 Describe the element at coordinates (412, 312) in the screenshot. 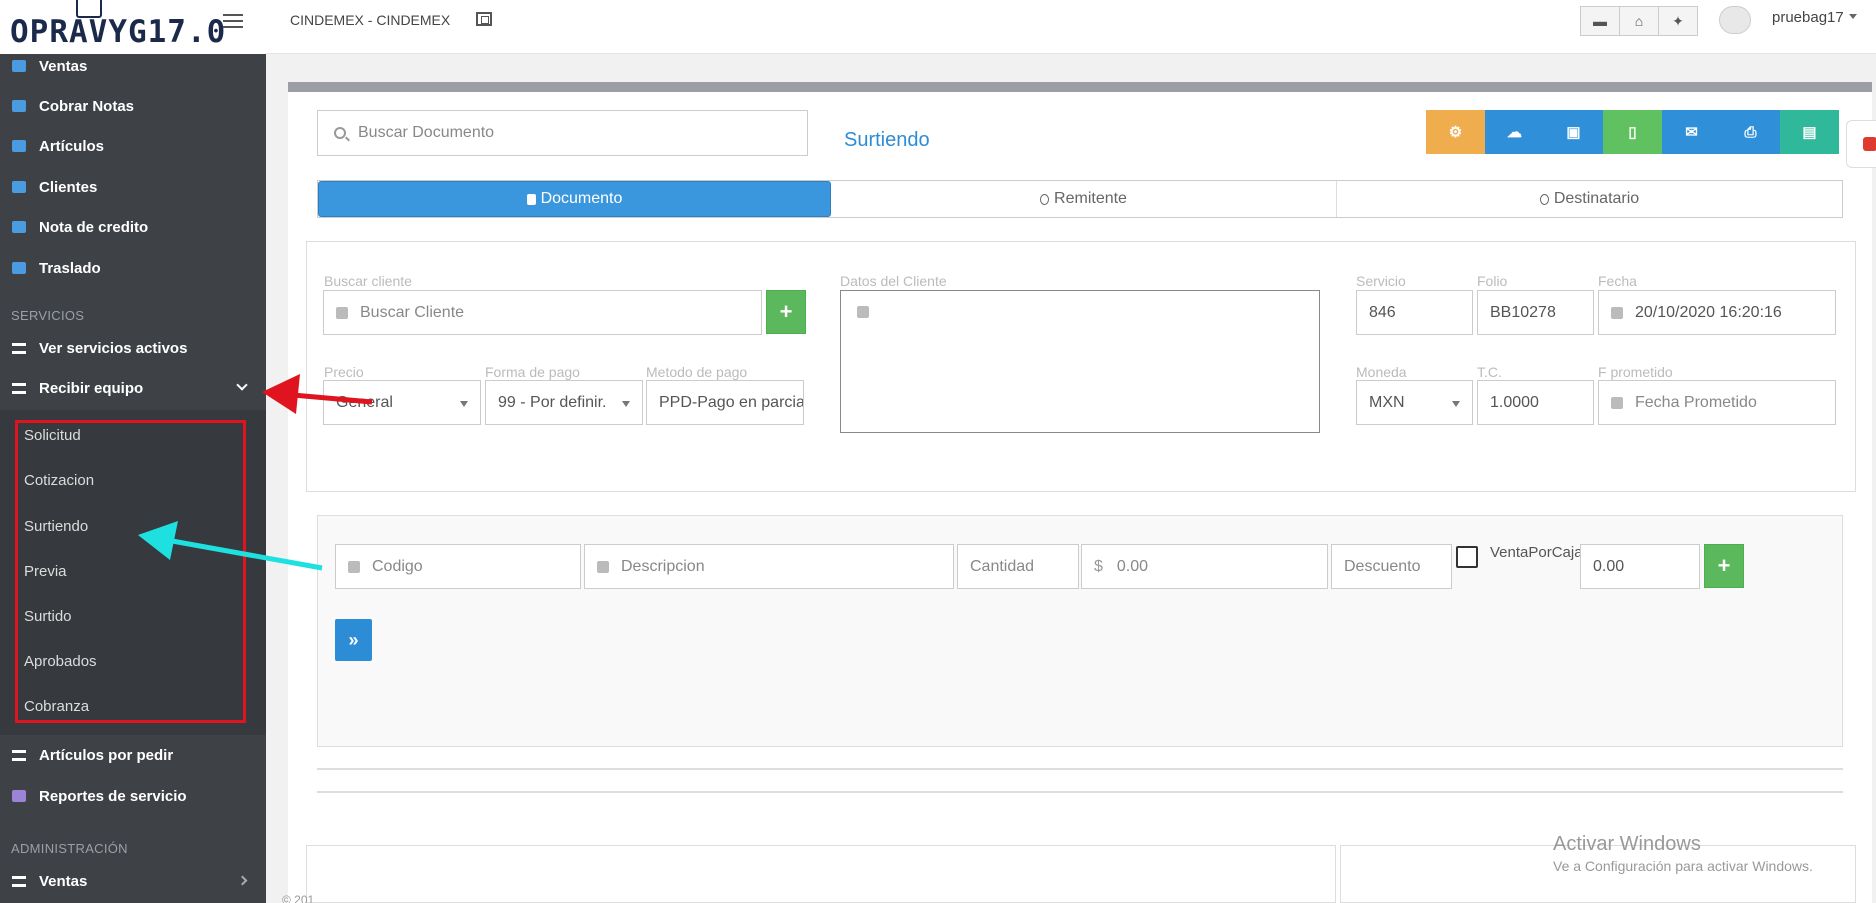

I see `buscar-cliente-placeholder: Buscar Cliente` at that location.